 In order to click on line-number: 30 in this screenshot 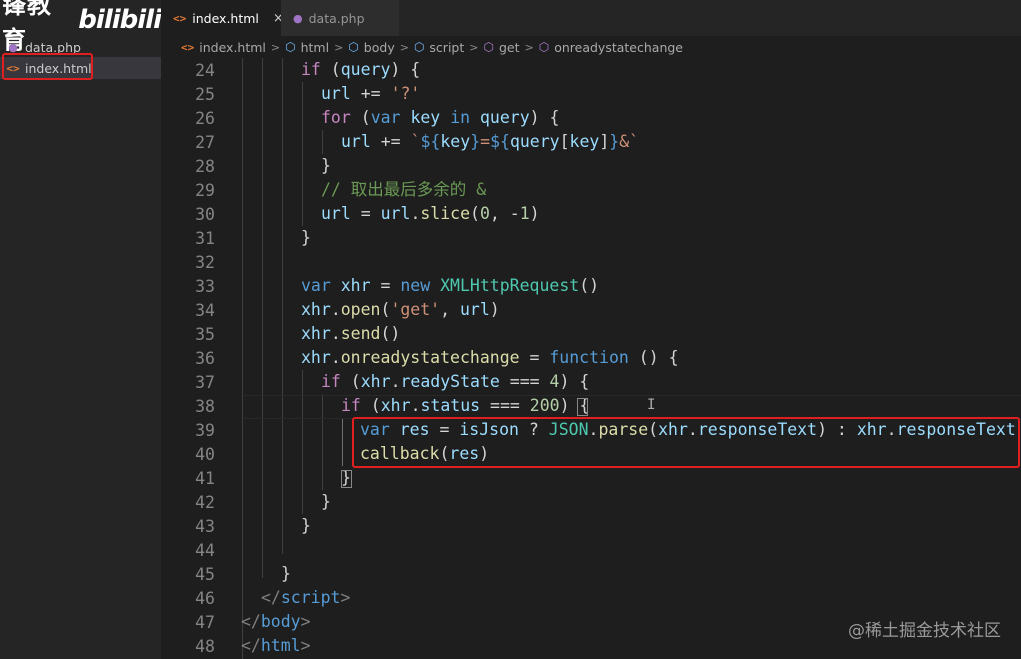, I will do `click(205, 214)`.